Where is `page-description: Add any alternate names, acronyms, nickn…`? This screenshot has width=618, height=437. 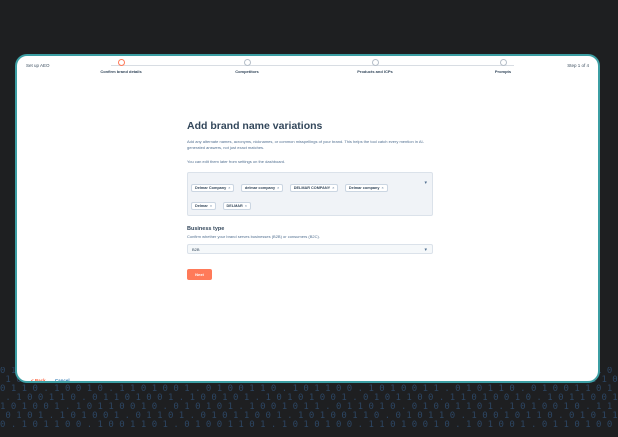
page-description: Add any alternate names, acronyms, nickn… is located at coordinates (305, 144).